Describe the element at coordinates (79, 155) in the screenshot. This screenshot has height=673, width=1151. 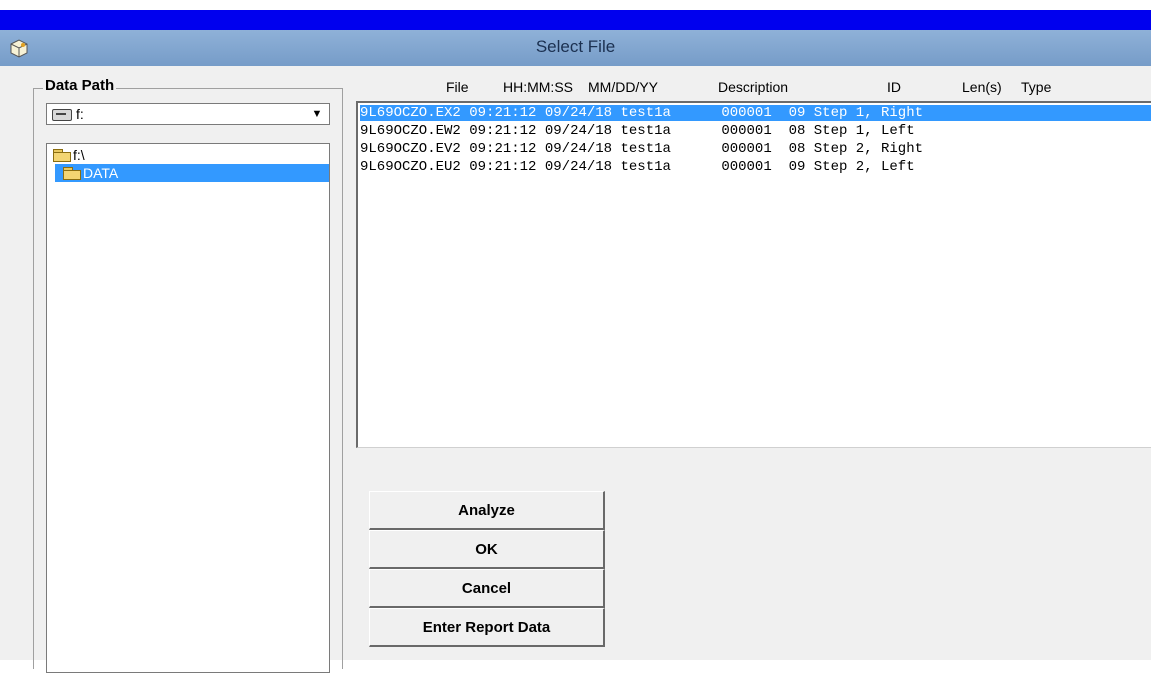
I see `tree-item-label: f:\` at that location.